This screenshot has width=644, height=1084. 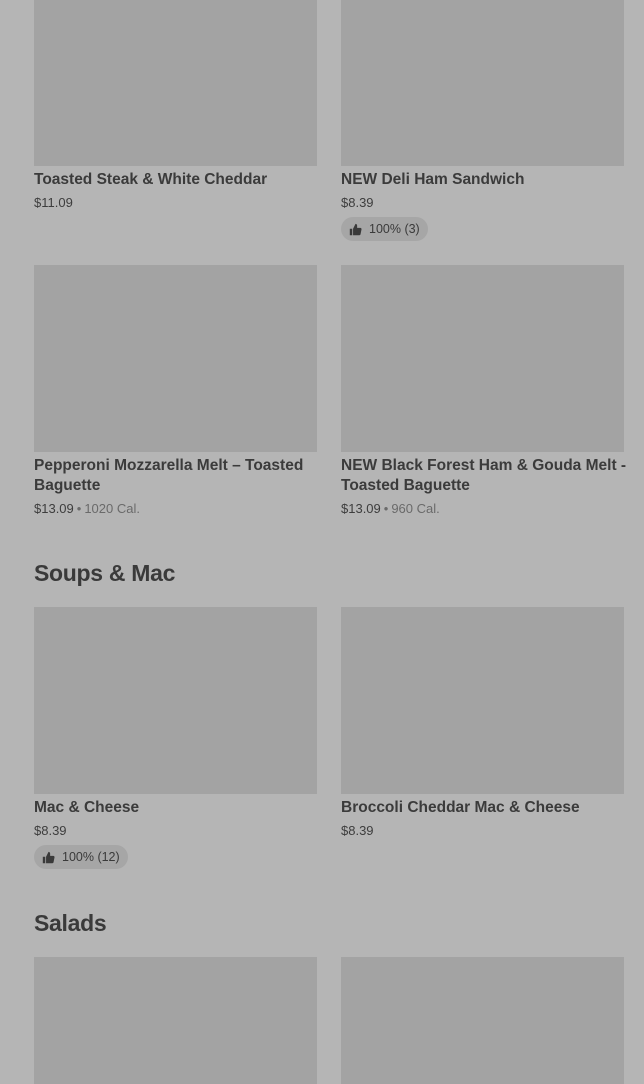 I want to click on menu-item-card: Toasted Steak & White Cheddar $11.09, so click(x=175, y=110).